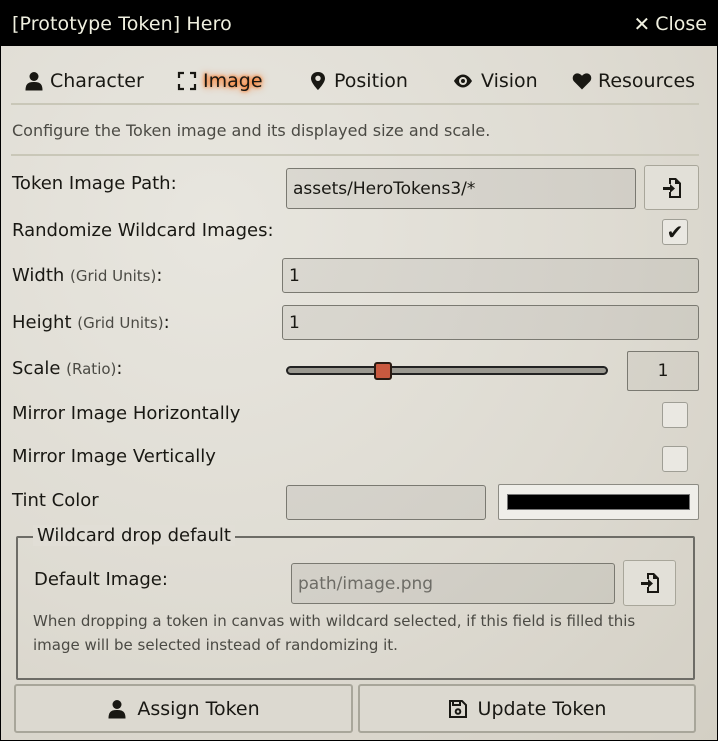  I want to click on tab-image: Image, so click(220, 81).